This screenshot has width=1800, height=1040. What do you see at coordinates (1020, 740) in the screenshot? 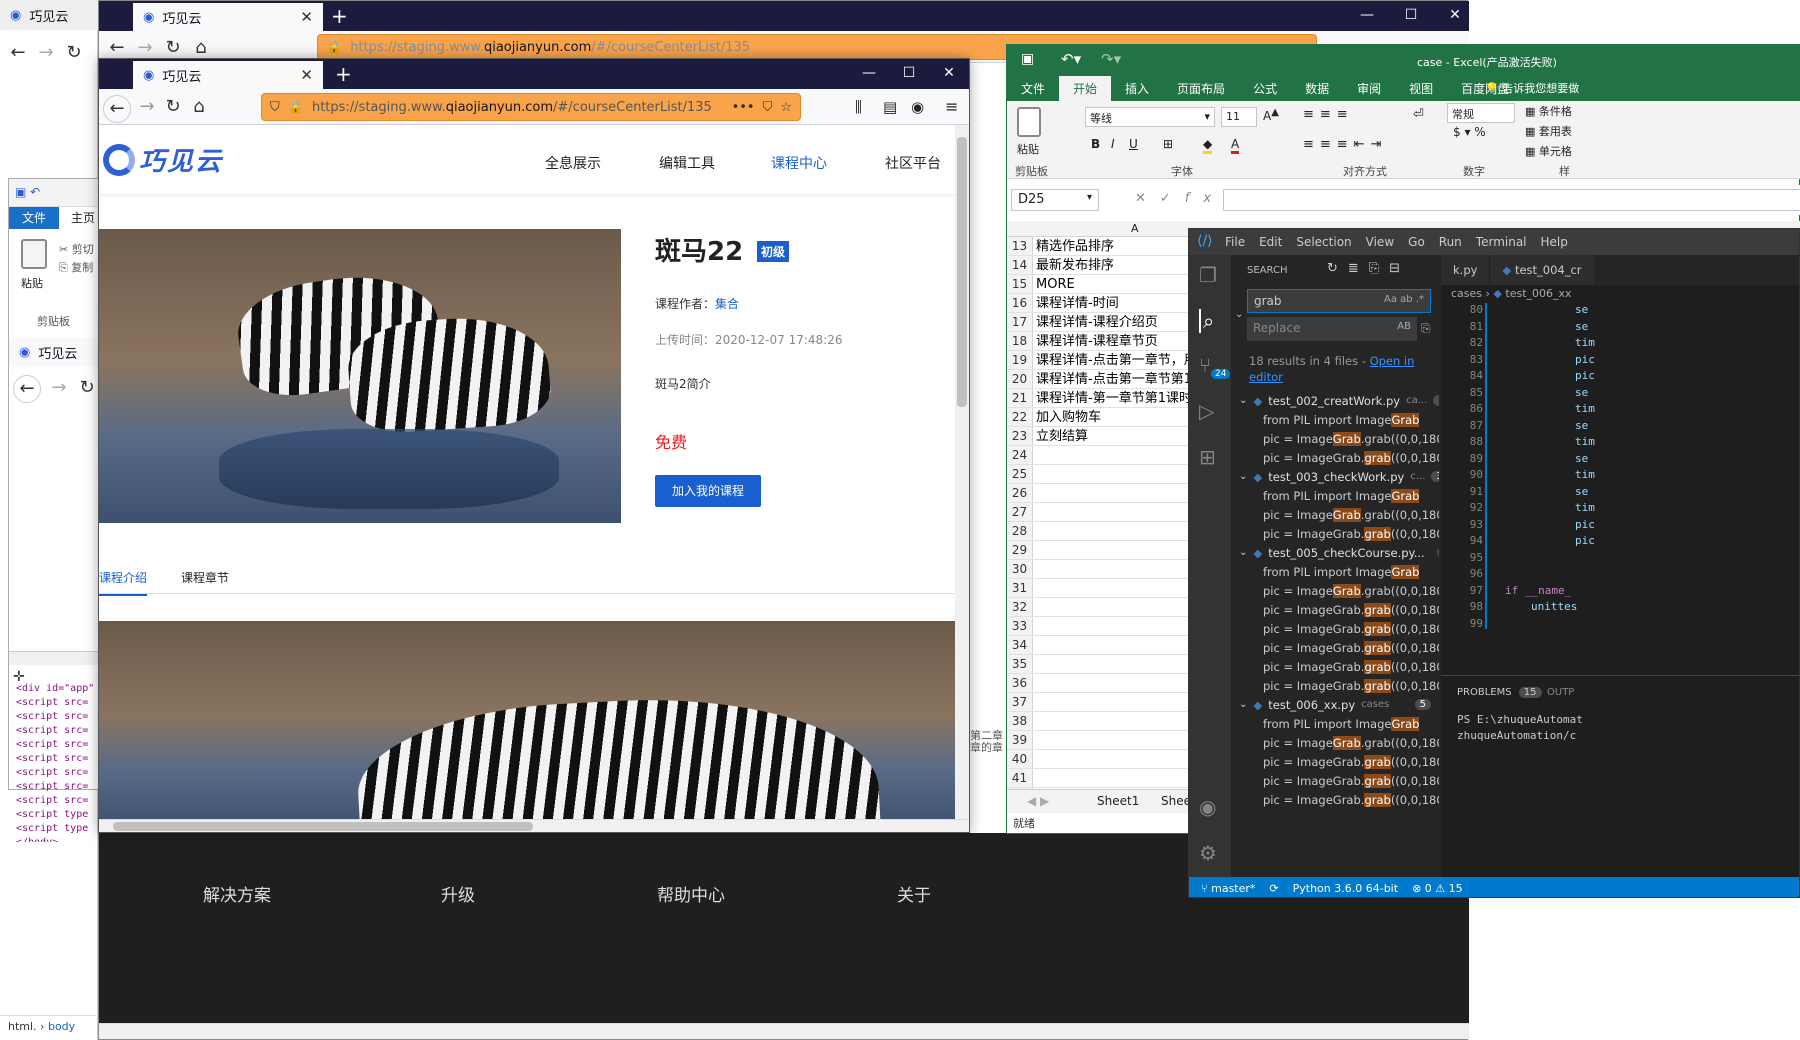
I see `excel-row-number: 39` at bounding box center [1020, 740].